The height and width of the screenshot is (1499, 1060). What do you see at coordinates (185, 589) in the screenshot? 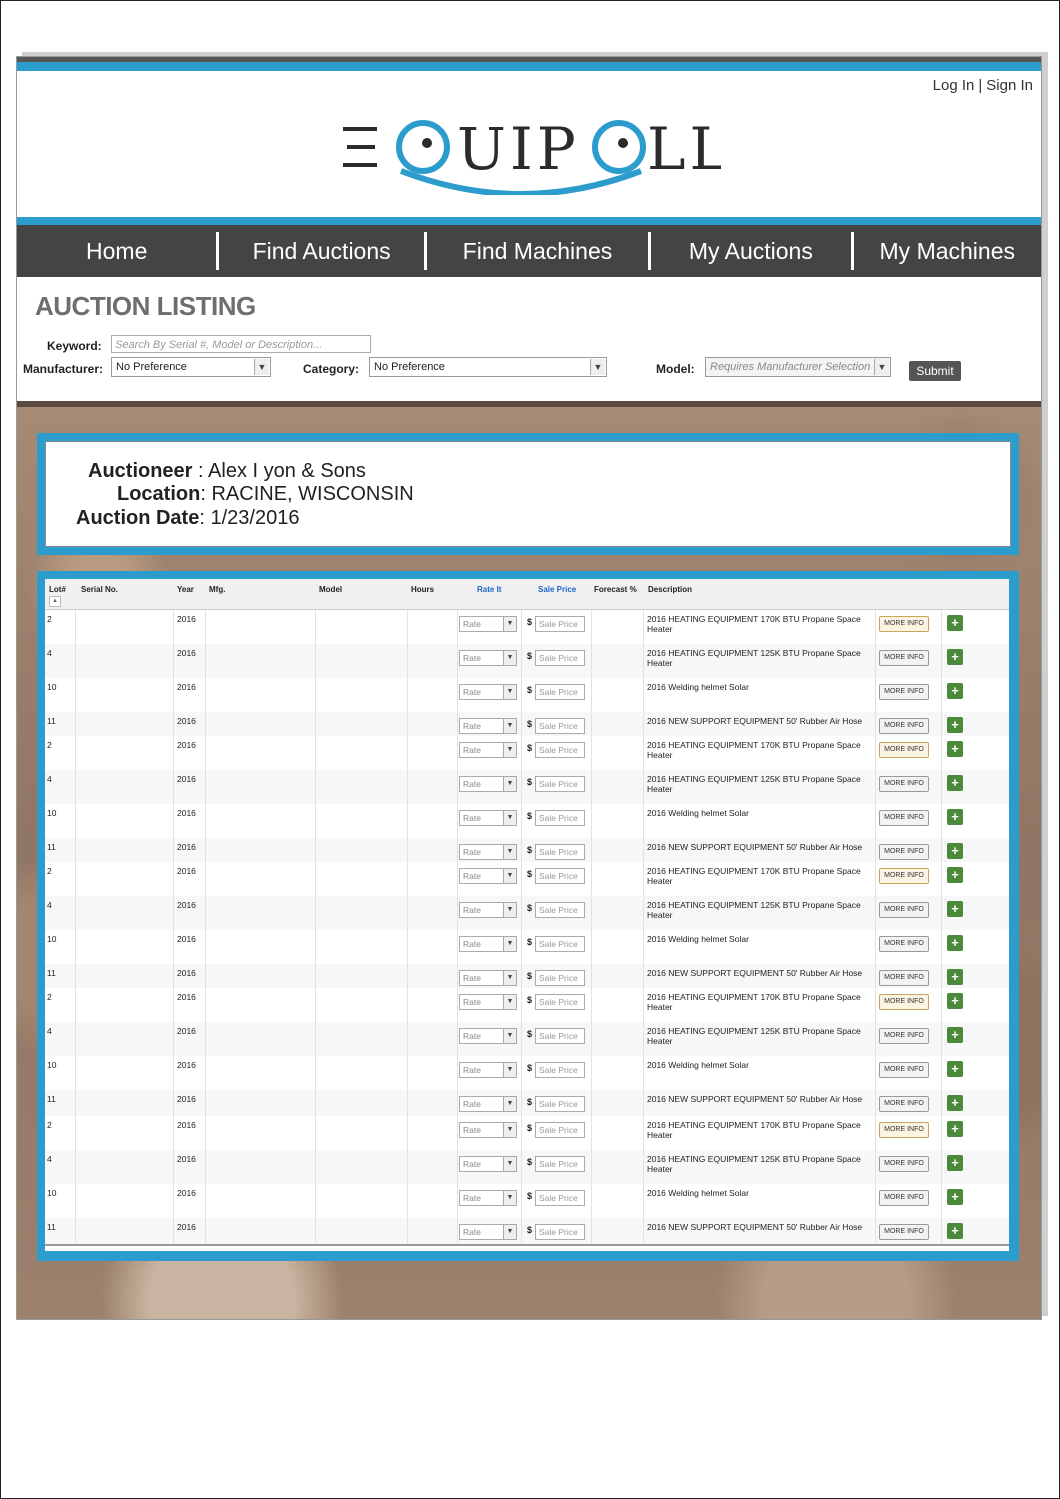
I see `col-year: Year` at bounding box center [185, 589].